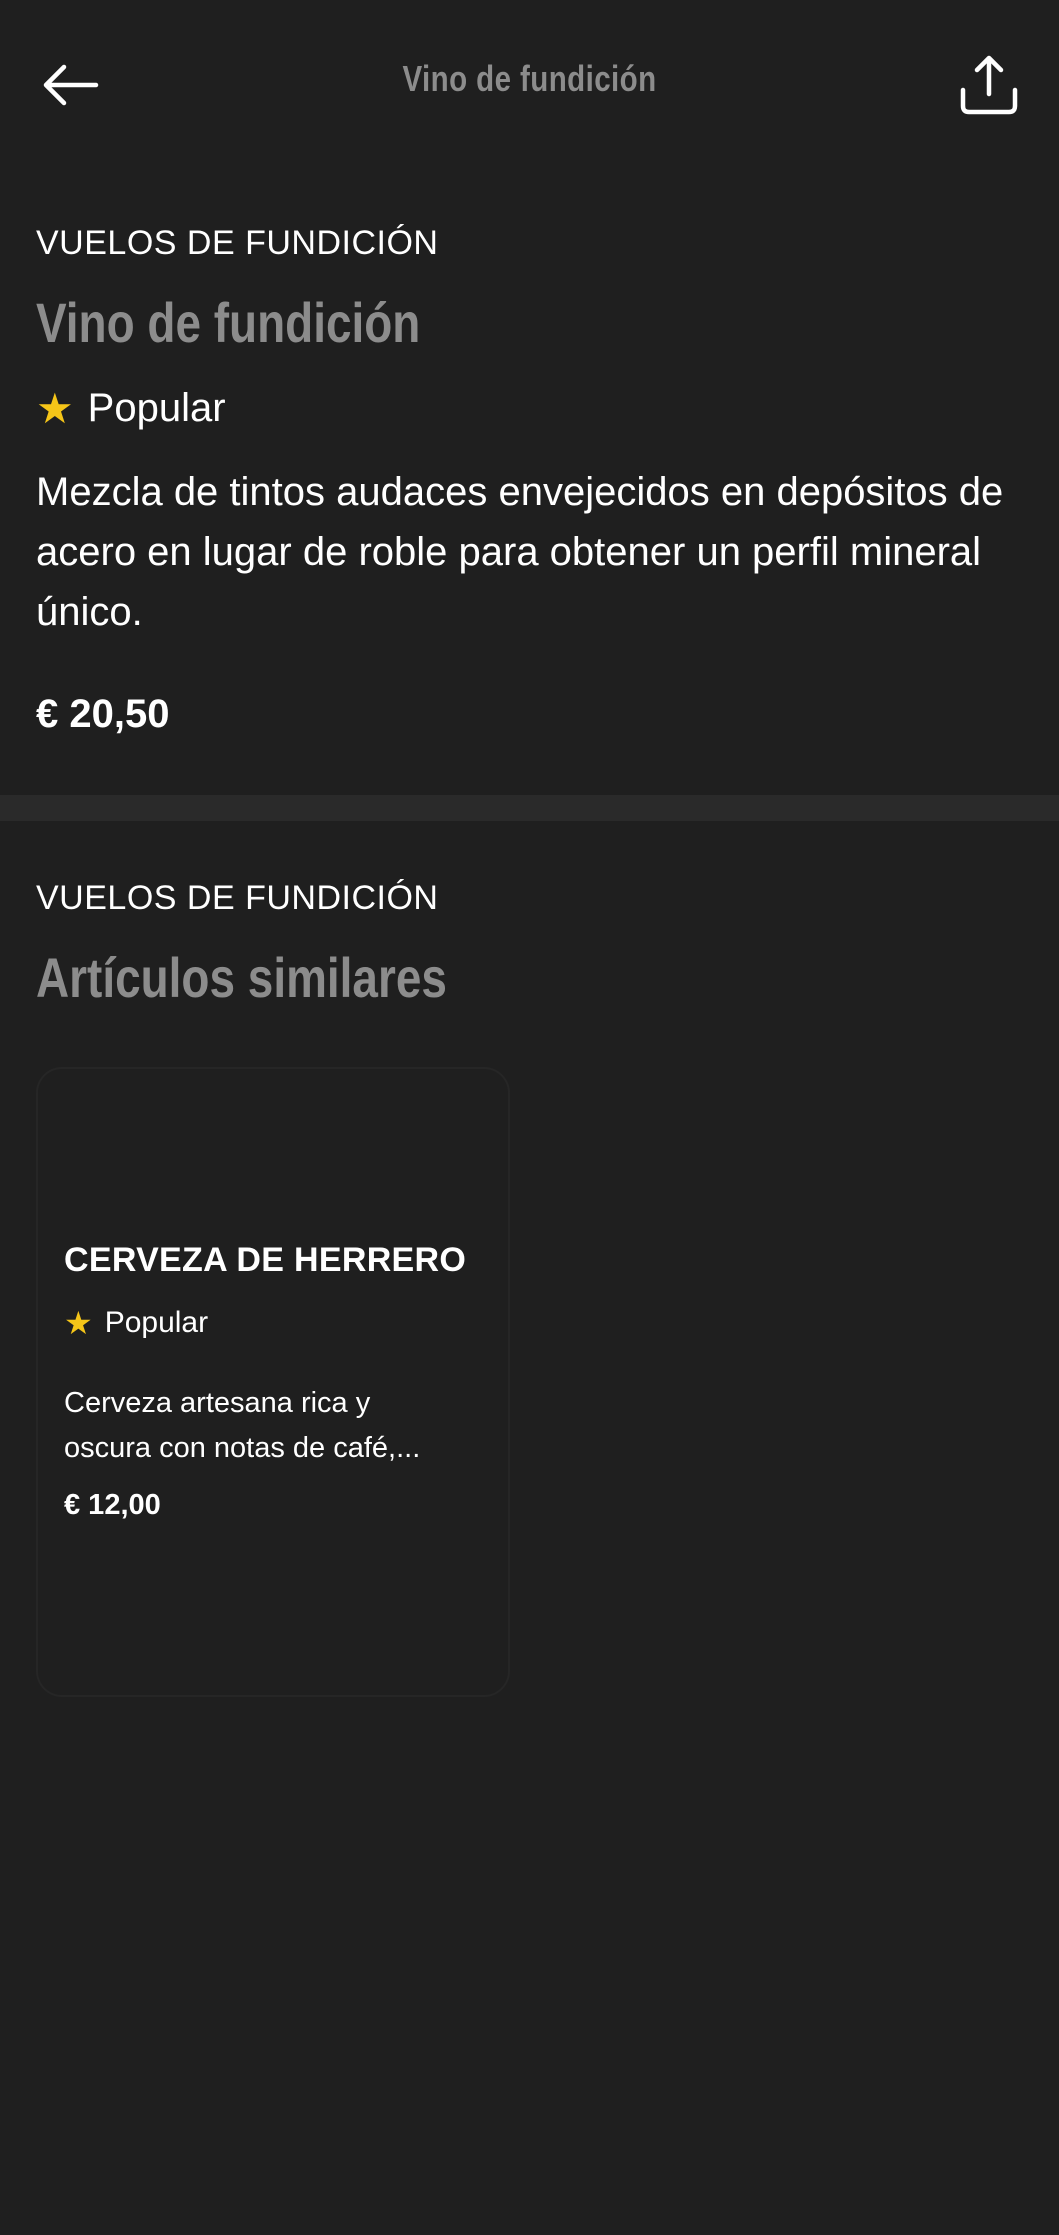  I want to click on item-price: € 20,50, so click(103, 714).